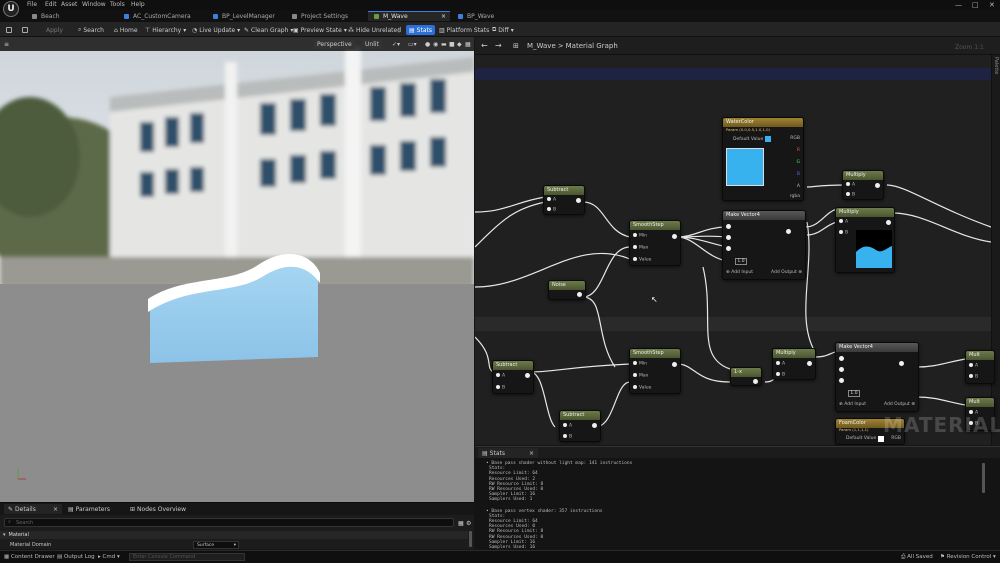  I want to click on pin-rgba: rgba, so click(795, 196).